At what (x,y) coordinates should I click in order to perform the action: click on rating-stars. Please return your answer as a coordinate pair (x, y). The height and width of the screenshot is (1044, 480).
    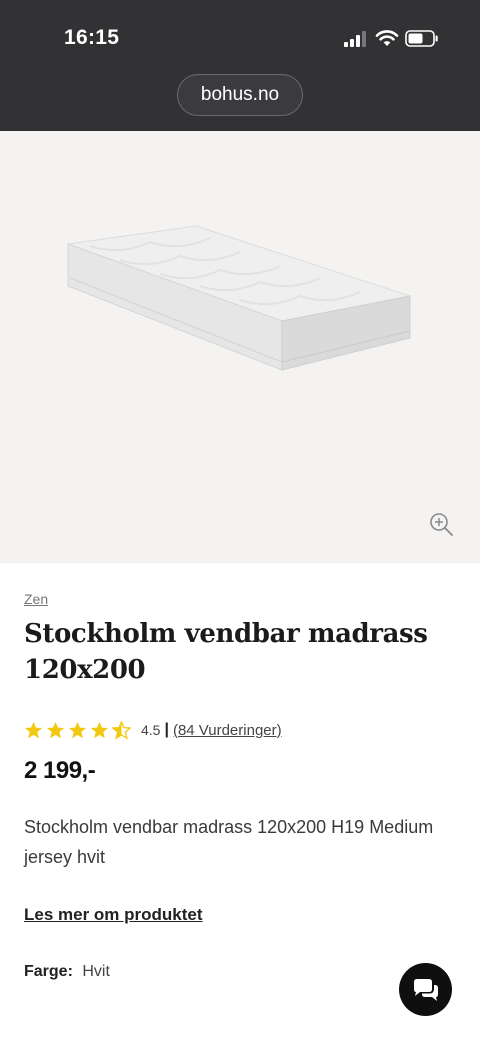
    Looking at the image, I should click on (77, 730).